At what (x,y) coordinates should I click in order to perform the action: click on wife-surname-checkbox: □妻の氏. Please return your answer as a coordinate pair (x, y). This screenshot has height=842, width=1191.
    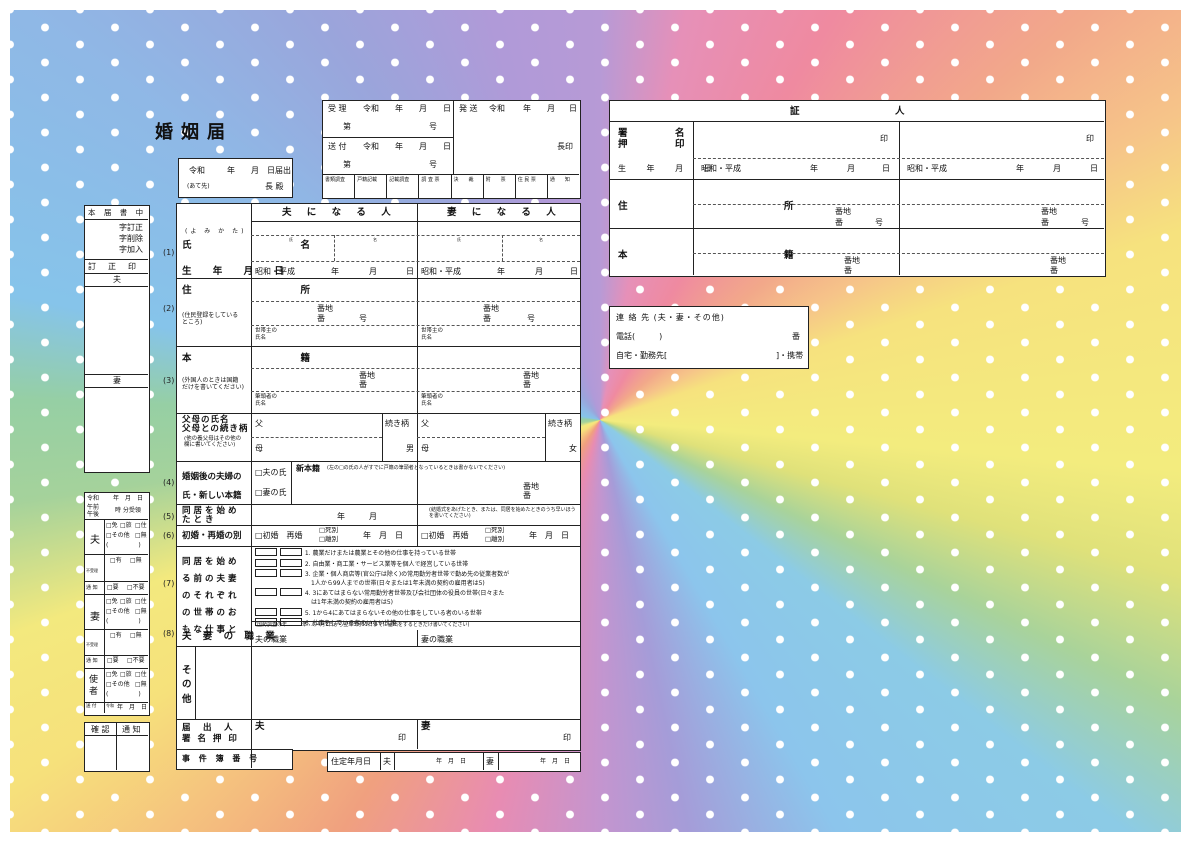
    Looking at the image, I should click on (271, 493).